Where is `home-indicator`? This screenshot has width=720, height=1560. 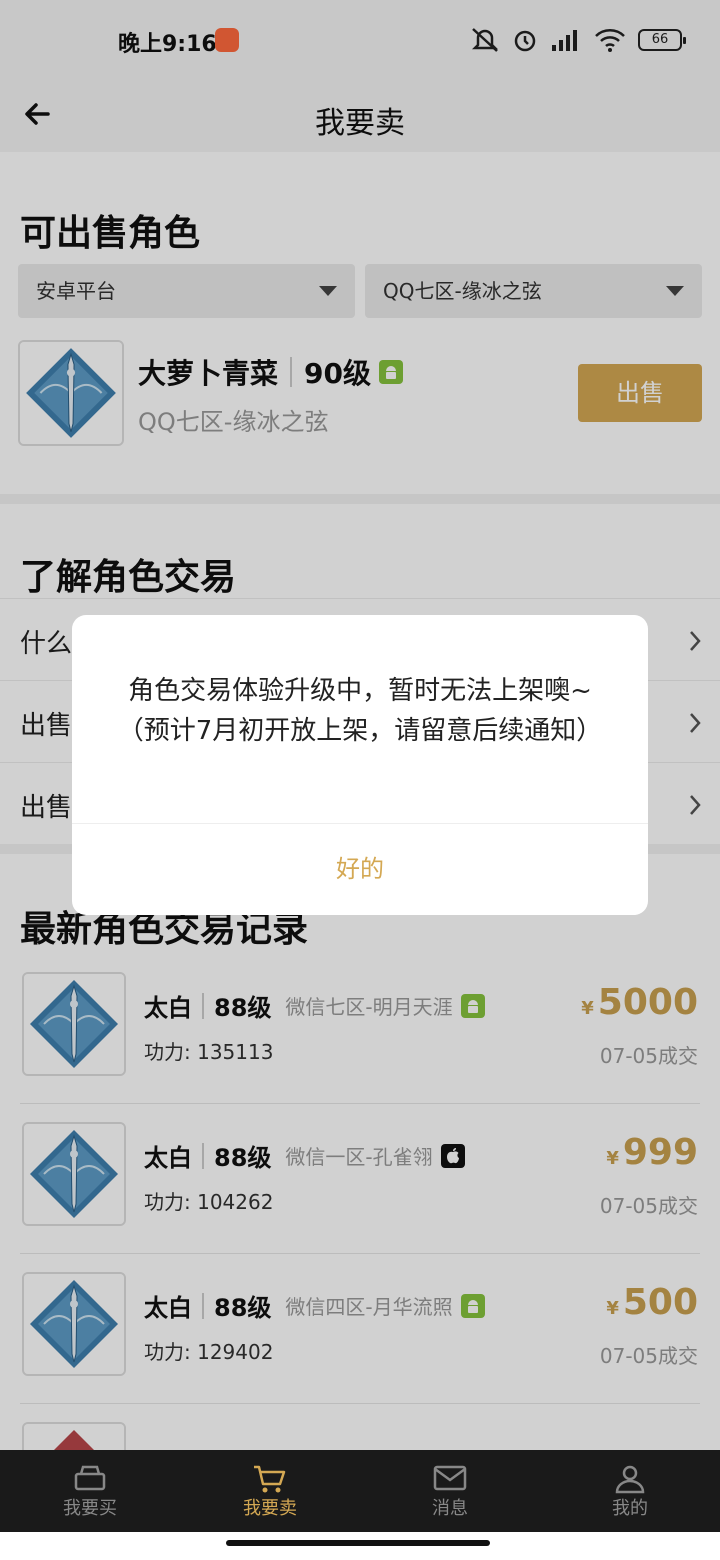 home-indicator is located at coordinates (358, 1543).